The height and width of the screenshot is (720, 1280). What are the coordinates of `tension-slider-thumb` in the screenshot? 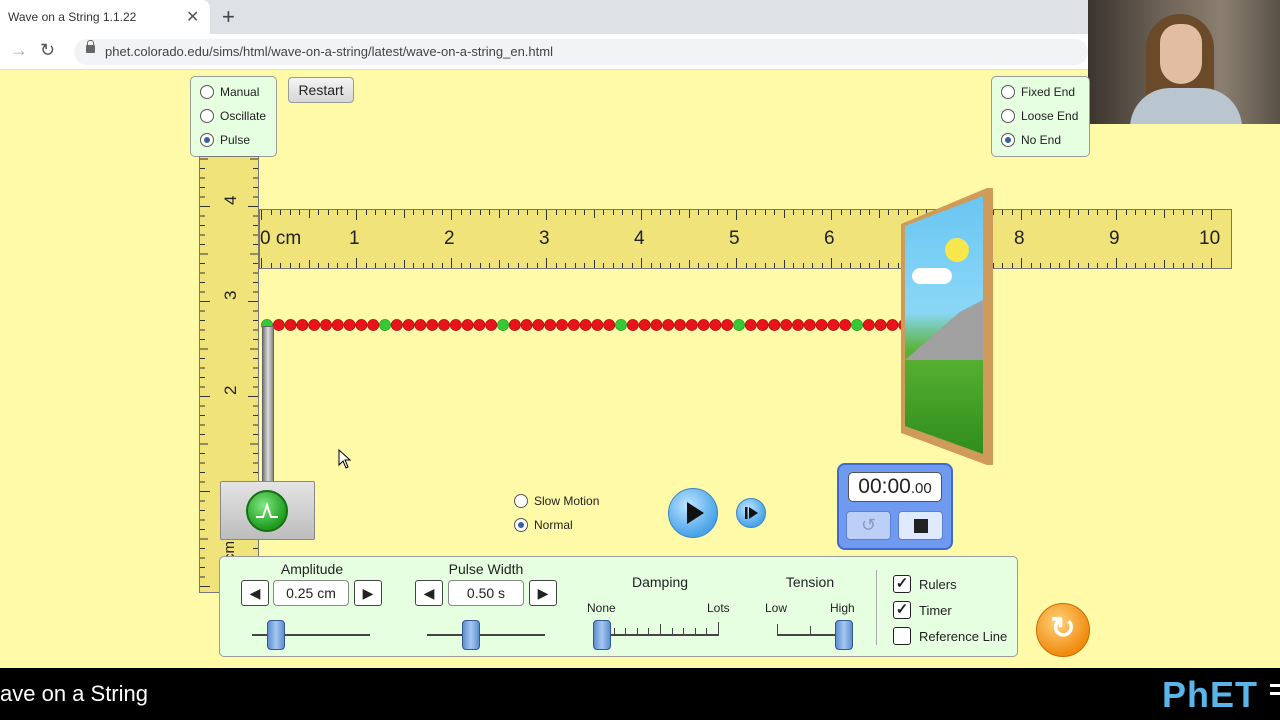 It's located at (844, 635).